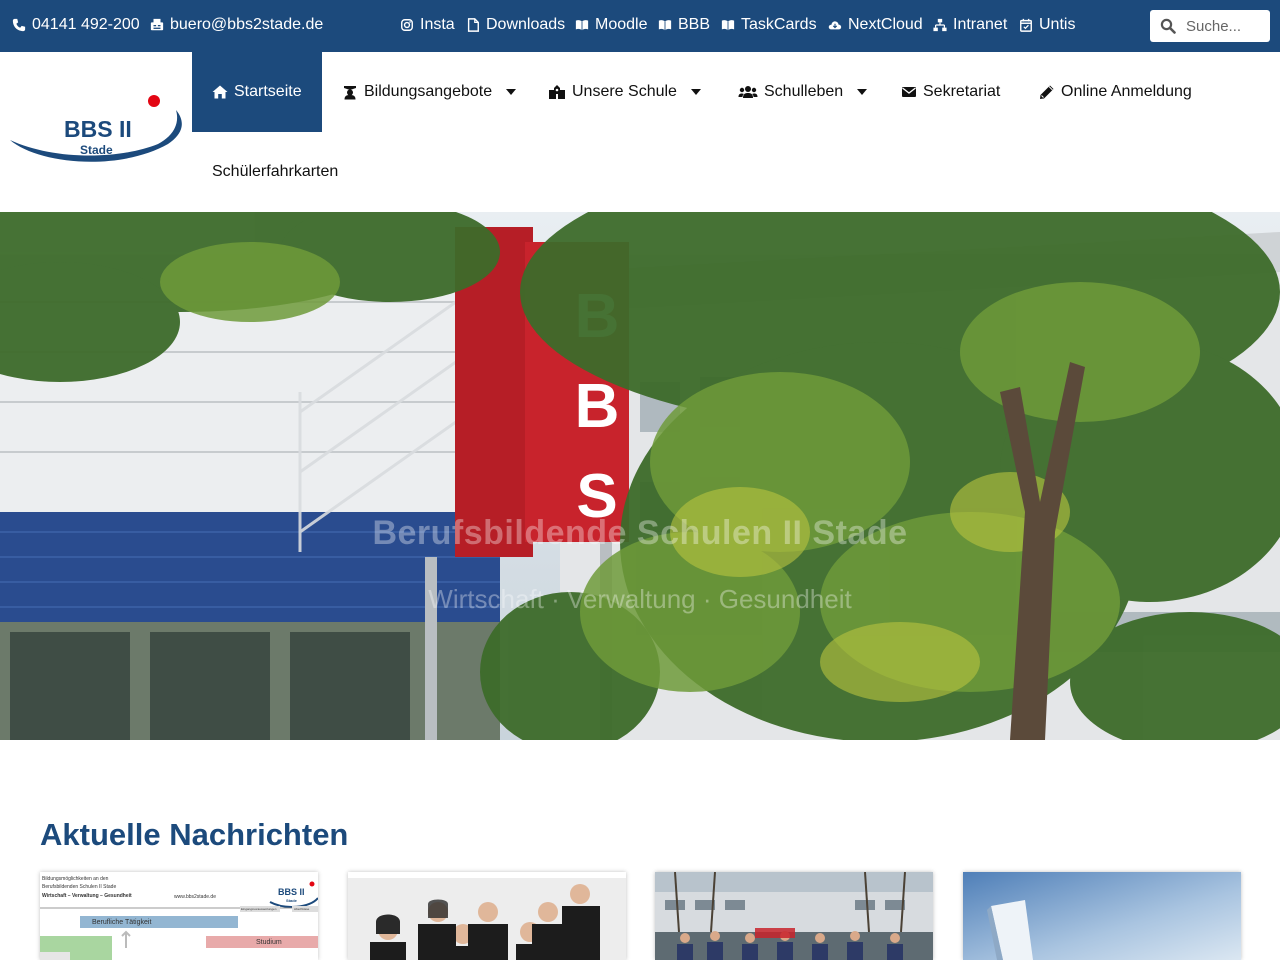 This screenshot has width=1280, height=960. I want to click on topbar-link-untis: Untis, so click(1047, 25).